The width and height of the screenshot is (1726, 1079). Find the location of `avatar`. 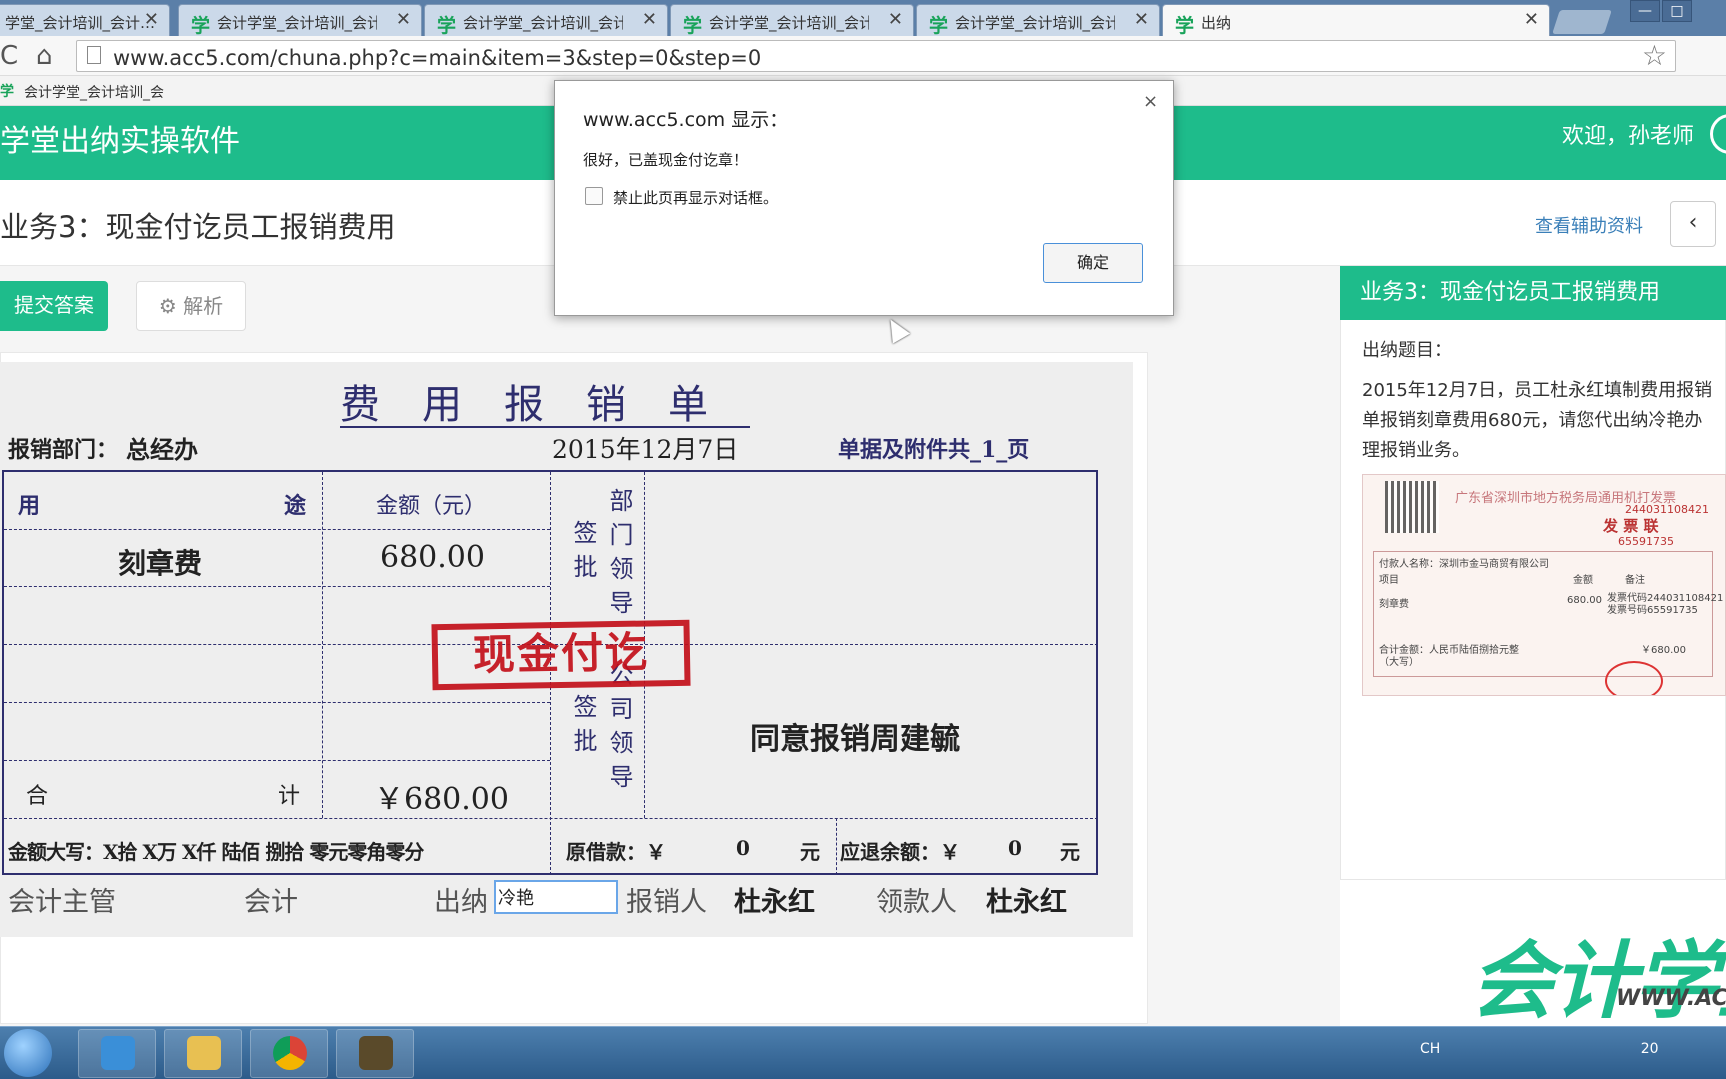

avatar is located at coordinates (1718, 134).